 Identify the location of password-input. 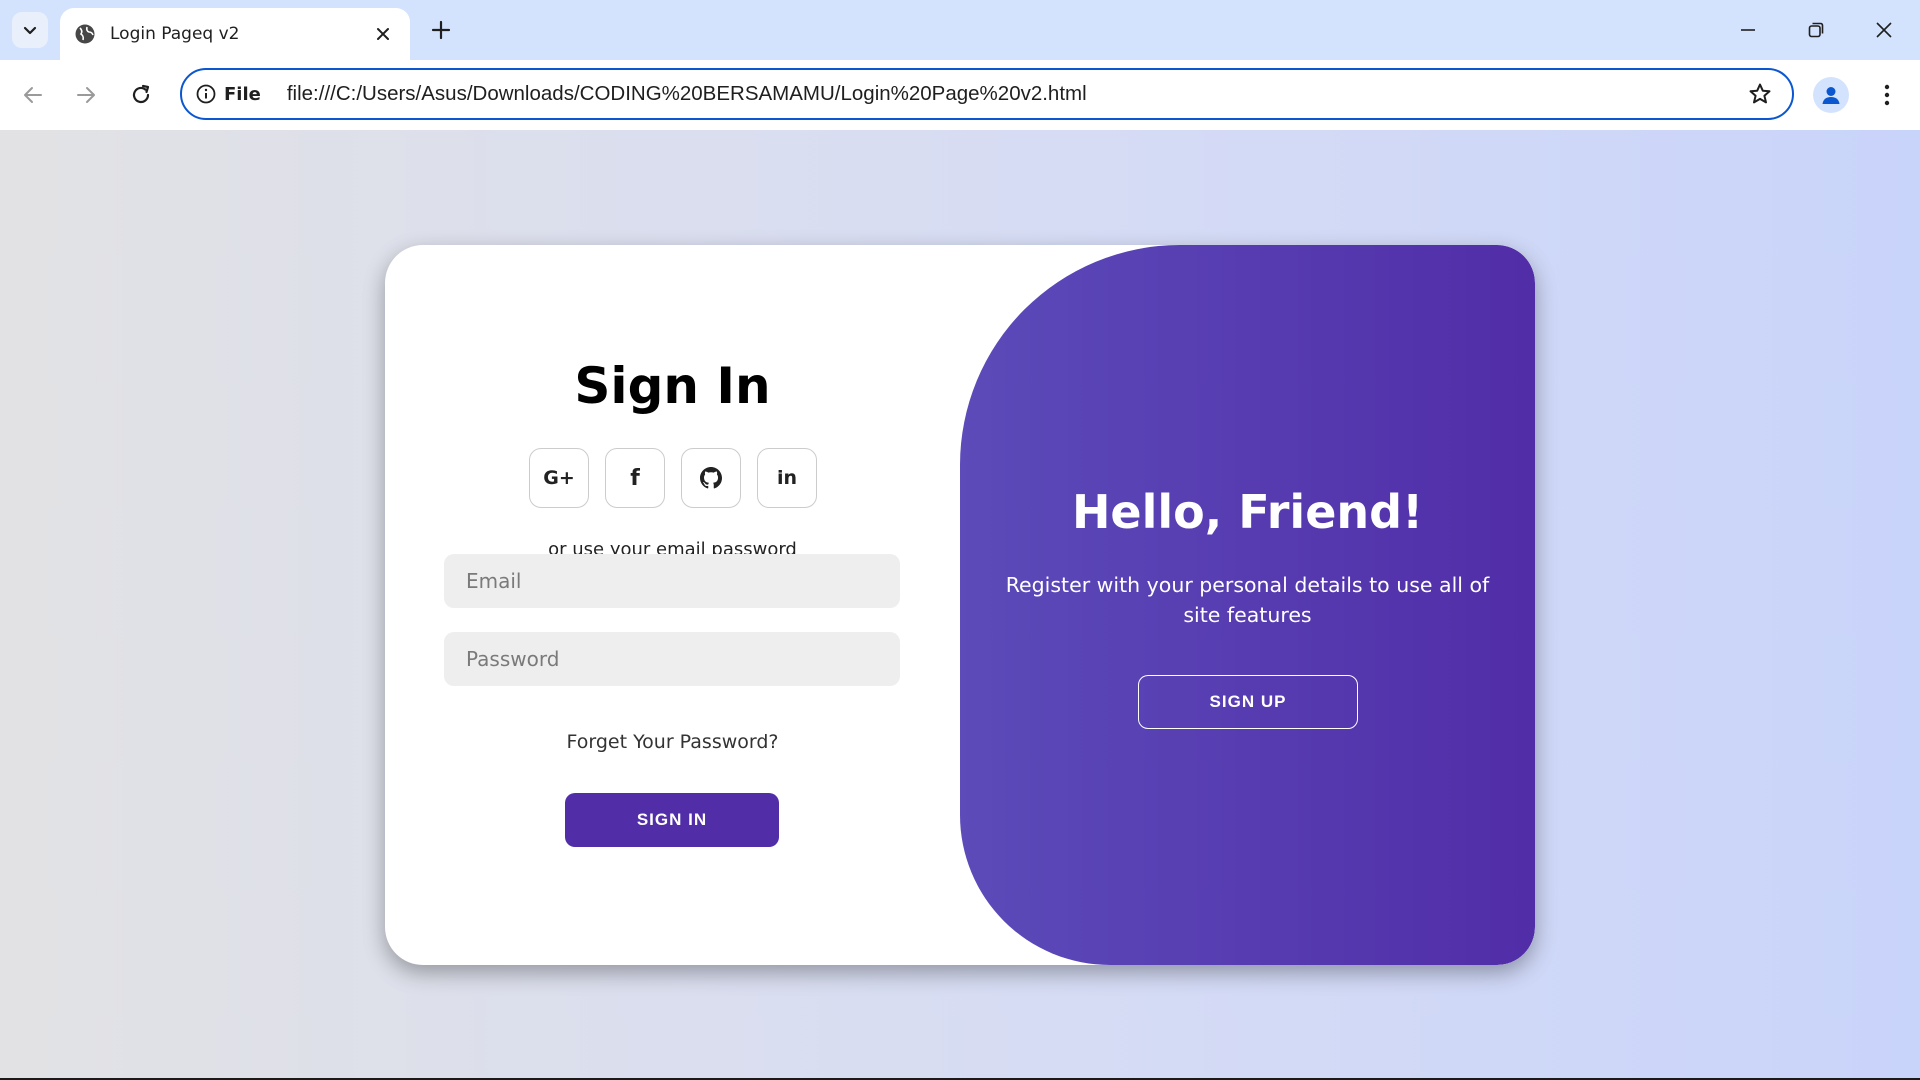
(672, 659).